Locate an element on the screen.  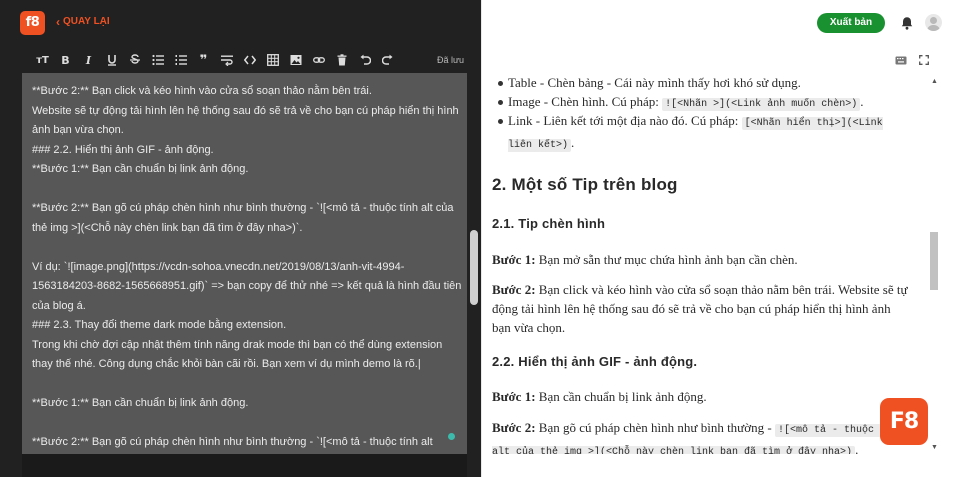
editor-scrollbar is located at coordinates (474, 267).